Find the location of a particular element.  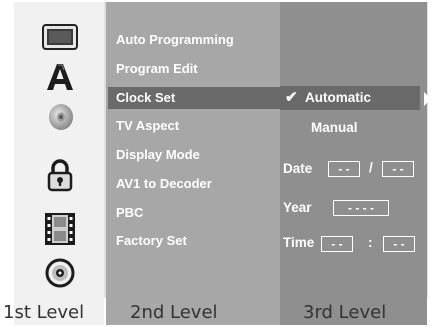

menu-item-clock-set: Clock Set is located at coordinates (196, 98).